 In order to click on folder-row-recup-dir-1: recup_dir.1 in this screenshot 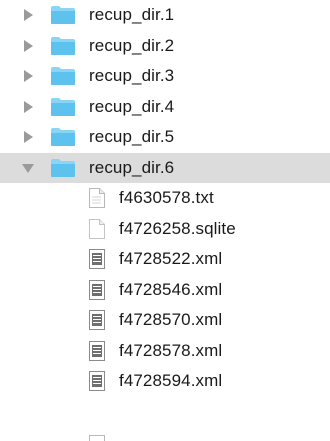, I will do `click(165, 15)`.